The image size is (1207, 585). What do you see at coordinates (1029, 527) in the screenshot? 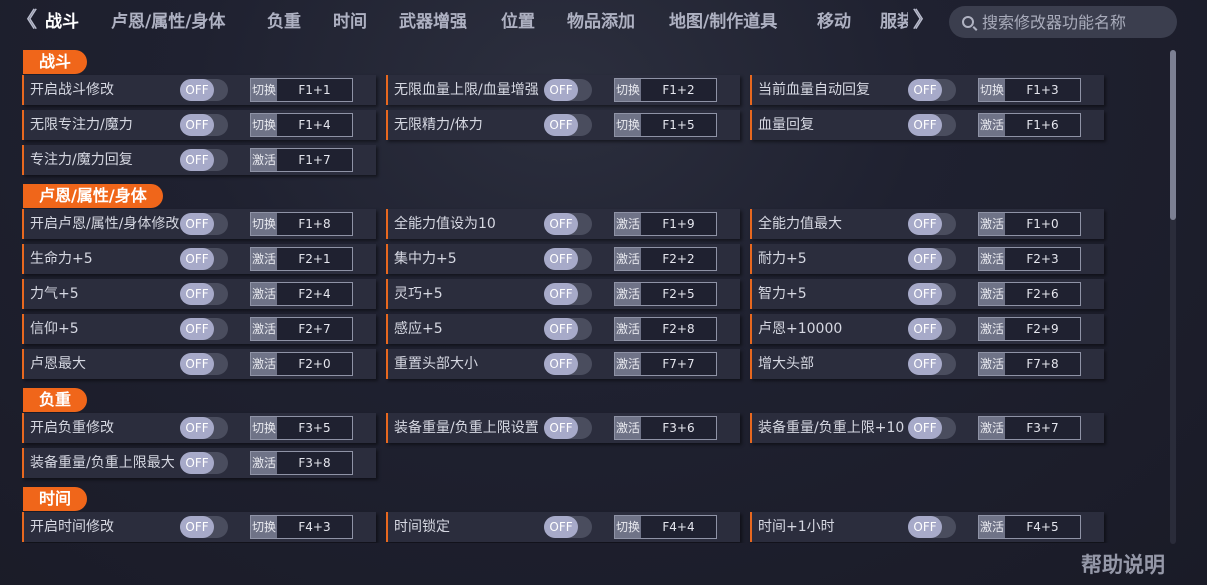
I see `hotkey-field: 激活 F4+5` at bounding box center [1029, 527].